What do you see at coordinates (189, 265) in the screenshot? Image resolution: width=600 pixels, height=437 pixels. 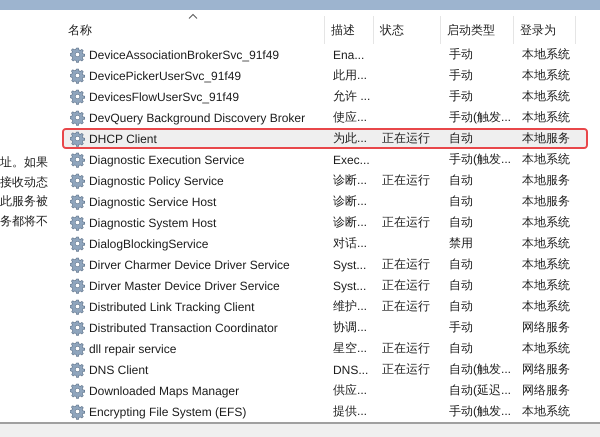 I see `table-cell: Dirver Charmer Device Driver Service` at bounding box center [189, 265].